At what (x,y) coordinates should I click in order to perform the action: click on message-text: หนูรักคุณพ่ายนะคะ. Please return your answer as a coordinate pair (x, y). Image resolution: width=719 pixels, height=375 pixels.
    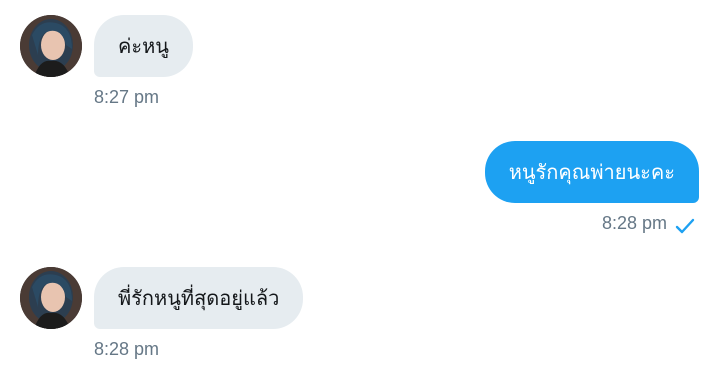
    Looking at the image, I should click on (591, 172).